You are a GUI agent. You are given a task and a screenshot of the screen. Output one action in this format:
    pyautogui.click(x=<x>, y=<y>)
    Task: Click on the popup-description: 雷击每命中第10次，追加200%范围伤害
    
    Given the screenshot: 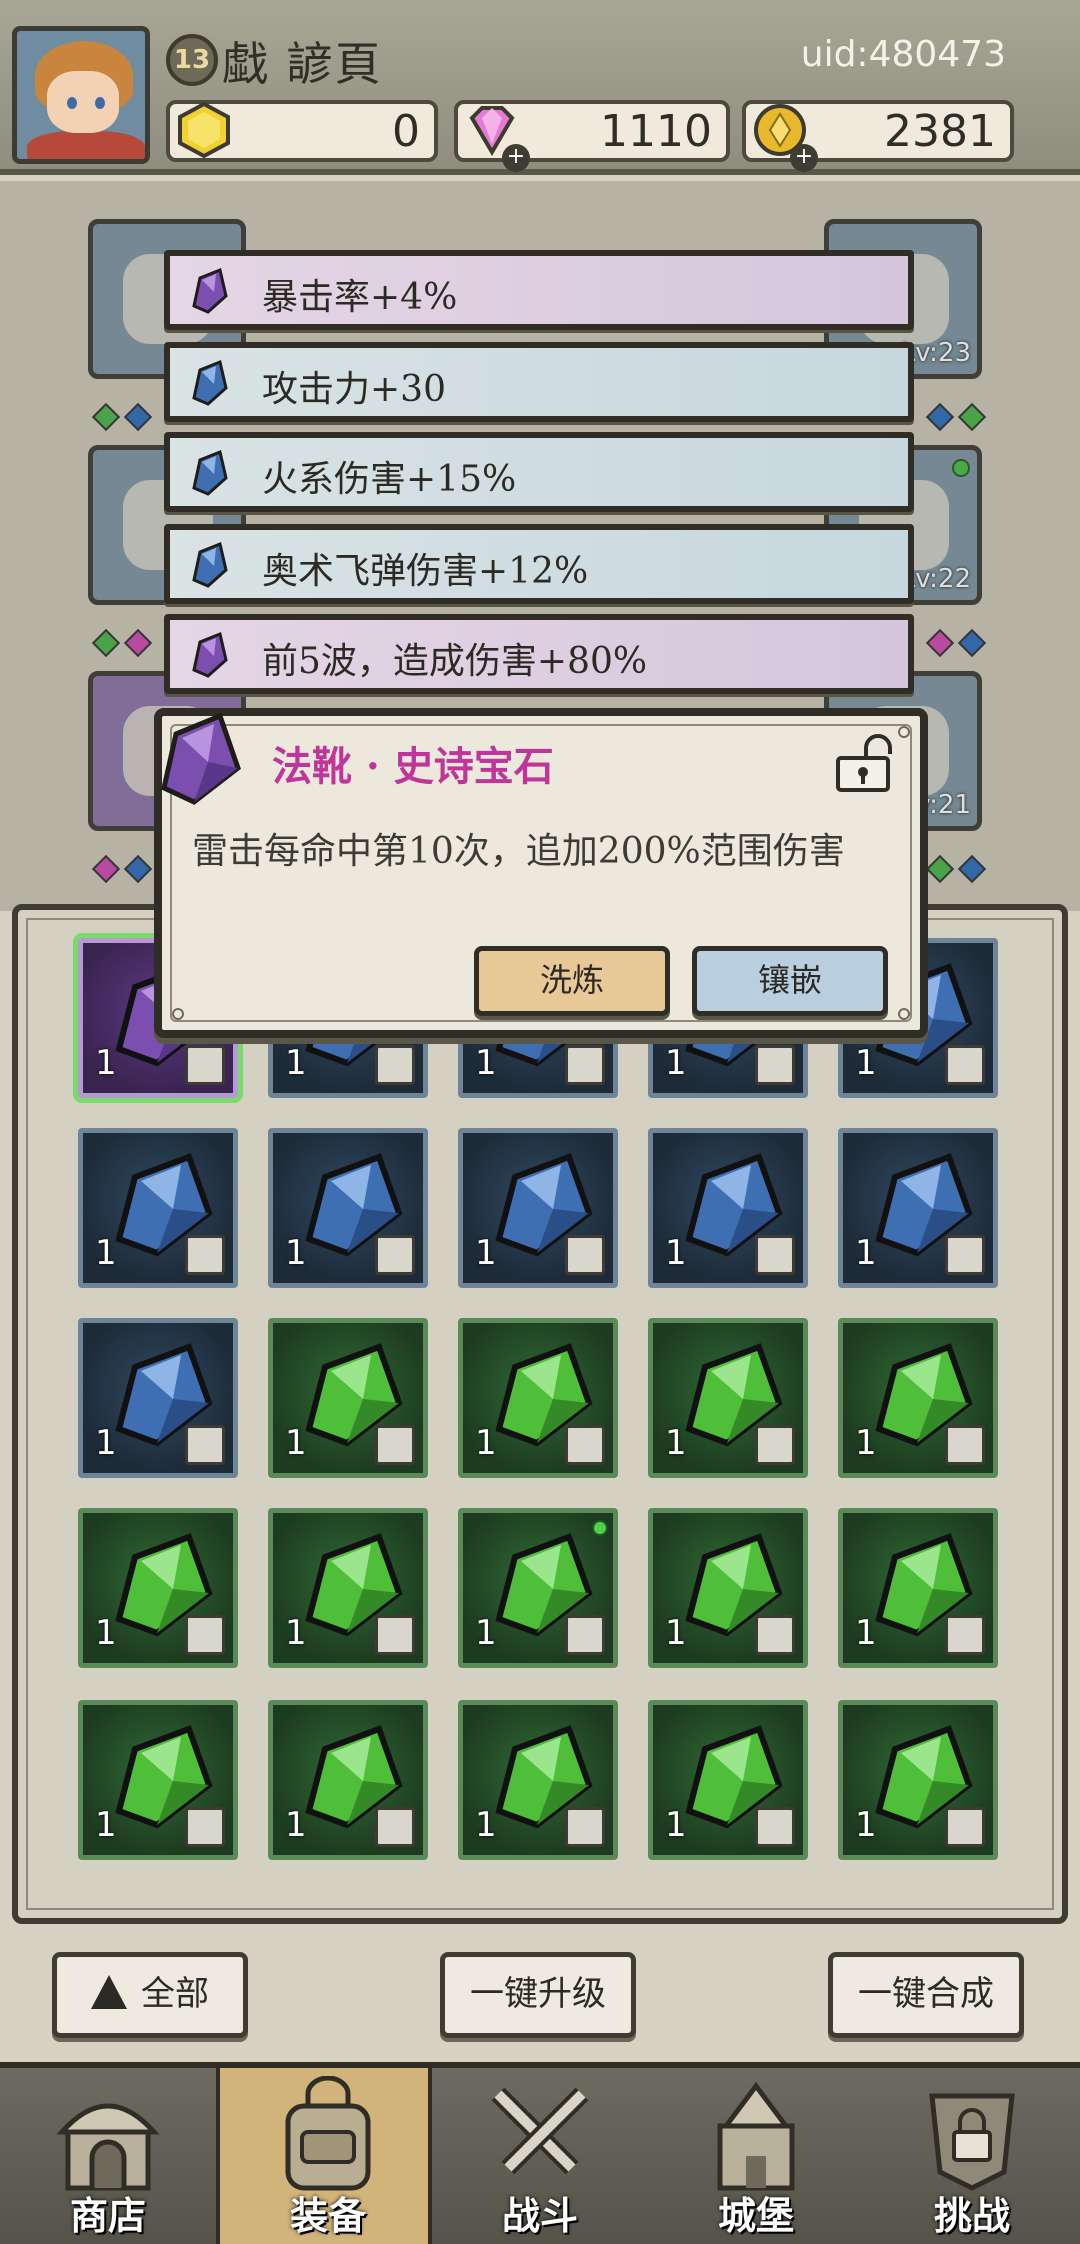 What is the action you would take?
    pyautogui.click(x=518, y=851)
    